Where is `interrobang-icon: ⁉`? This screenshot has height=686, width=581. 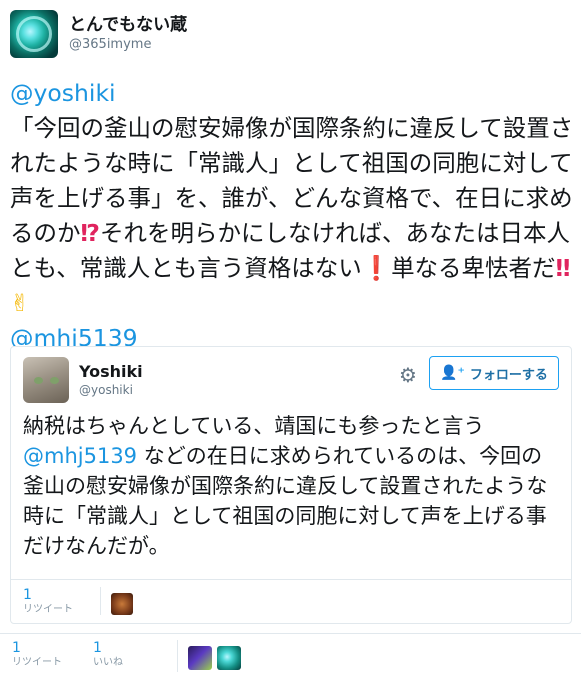 interrobang-icon: ⁉ is located at coordinates (90, 233).